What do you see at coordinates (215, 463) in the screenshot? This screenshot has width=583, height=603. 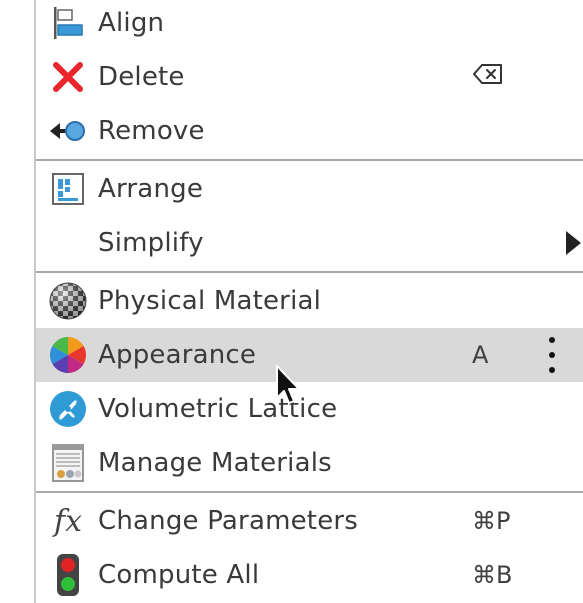 I see `menu-item-label: Manage Materials` at bounding box center [215, 463].